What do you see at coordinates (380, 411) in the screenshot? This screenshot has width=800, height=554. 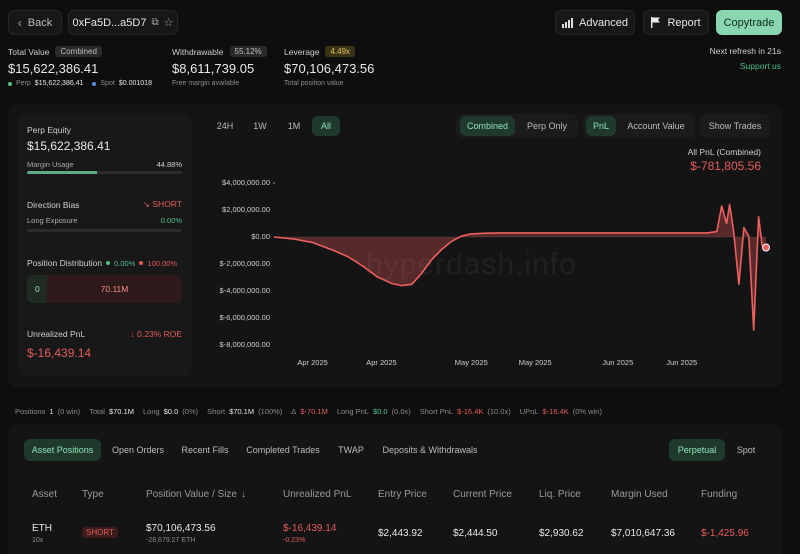 I see `long-pnl-value: $0.0` at bounding box center [380, 411].